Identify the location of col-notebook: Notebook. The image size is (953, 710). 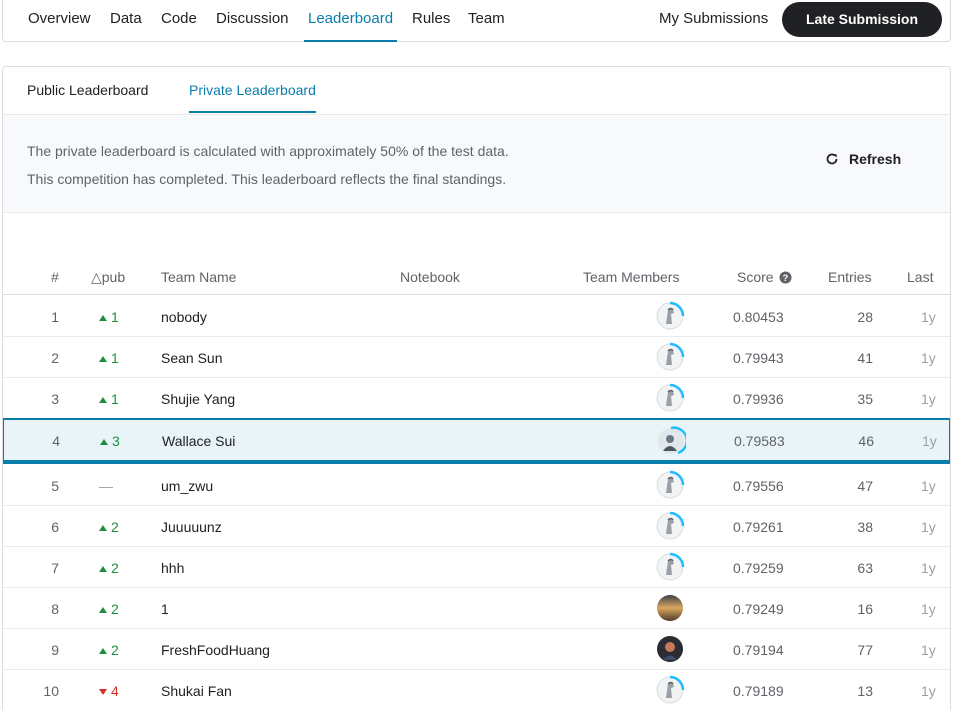
(430, 277).